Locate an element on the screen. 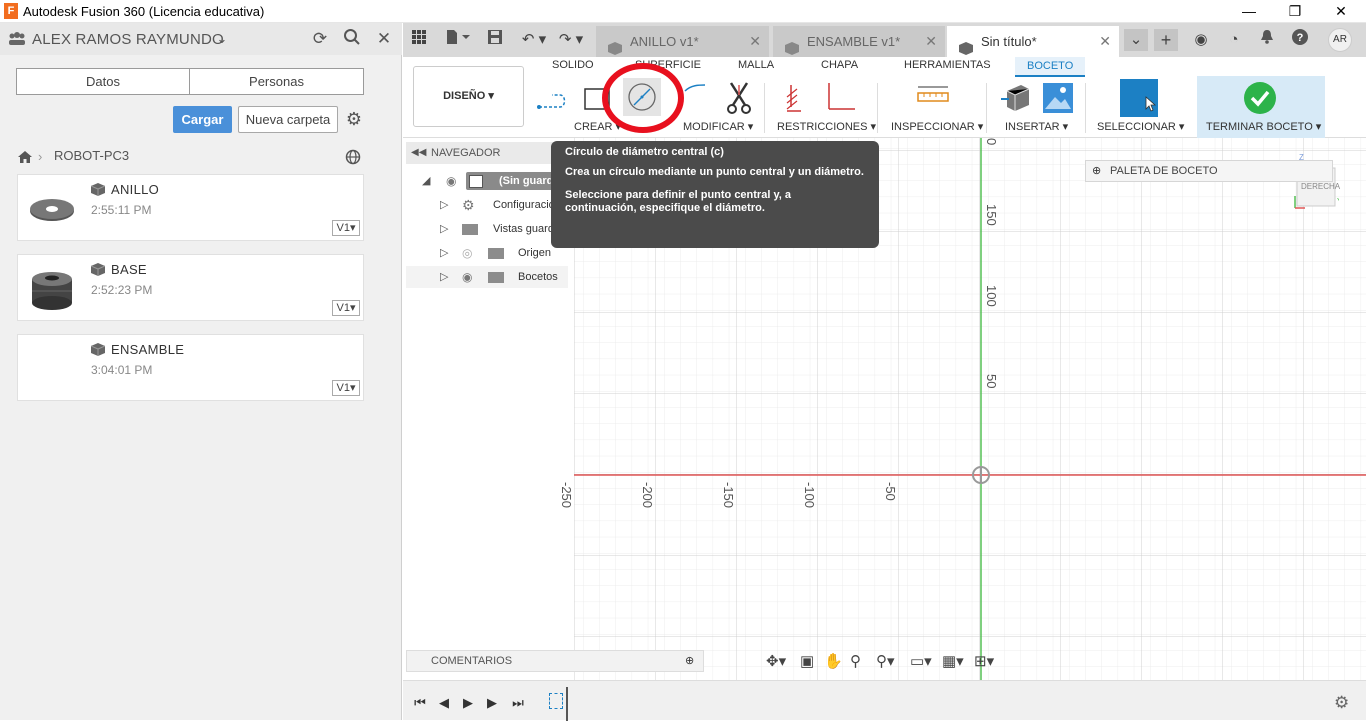 The image size is (1366, 721). navigator-title: NAVEGADOR is located at coordinates (466, 153).